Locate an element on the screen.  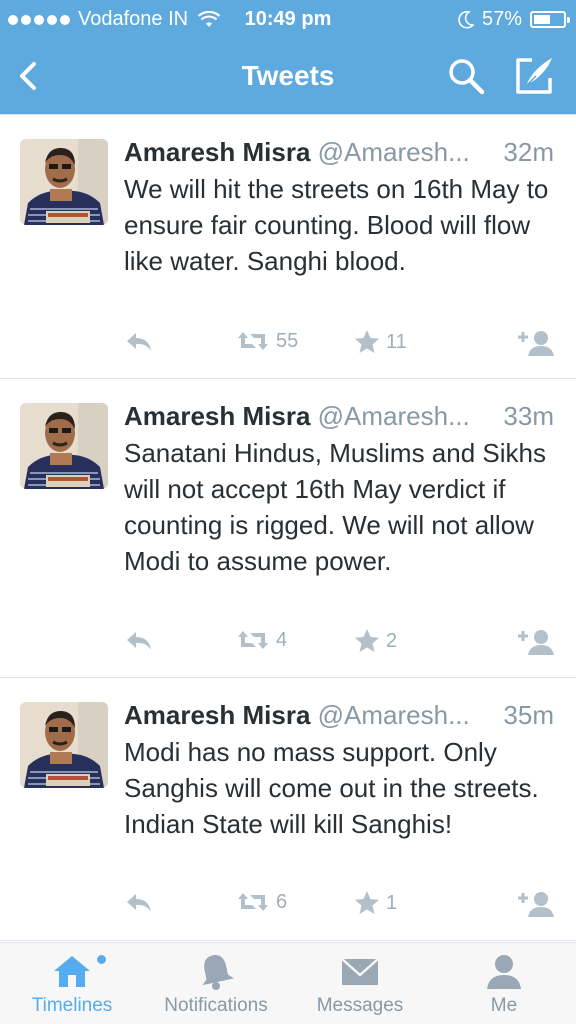
page-title: Tweets is located at coordinates (288, 75).